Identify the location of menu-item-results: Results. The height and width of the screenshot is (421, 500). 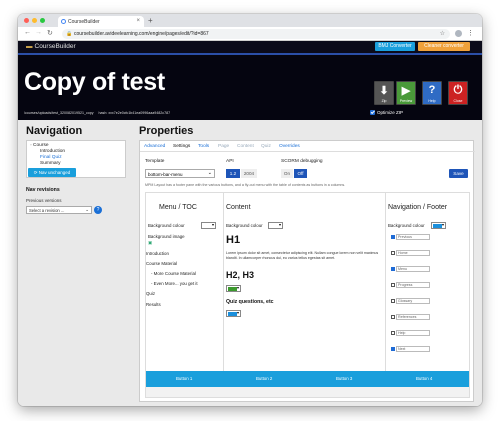
(153, 304).